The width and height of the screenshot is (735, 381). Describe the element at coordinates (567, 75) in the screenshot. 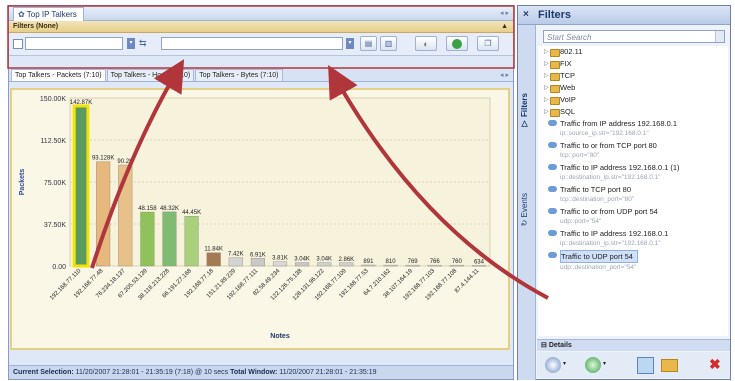

I see `folder-label: TCP` at that location.